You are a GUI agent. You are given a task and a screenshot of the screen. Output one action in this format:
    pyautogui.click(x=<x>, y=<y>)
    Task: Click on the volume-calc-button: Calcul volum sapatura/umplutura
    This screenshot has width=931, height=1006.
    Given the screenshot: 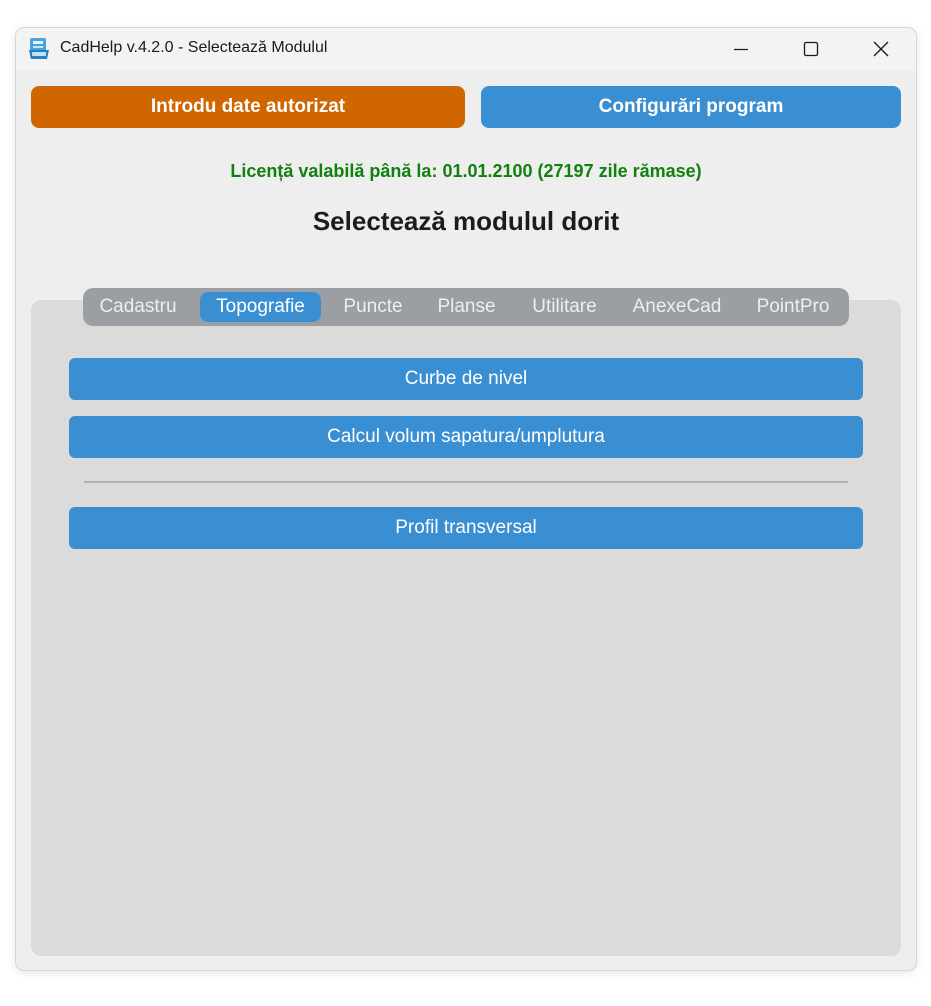 What is the action you would take?
    pyautogui.click(x=466, y=437)
    